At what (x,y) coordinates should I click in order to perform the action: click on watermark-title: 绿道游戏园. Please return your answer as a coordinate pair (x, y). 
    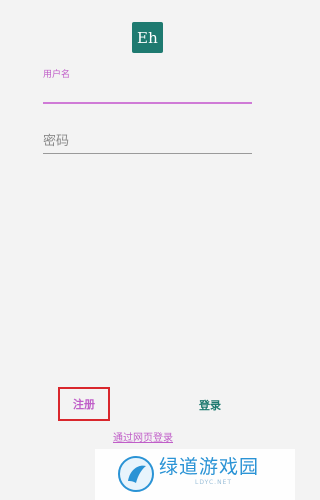
    Looking at the image, I should click on (209, 467).